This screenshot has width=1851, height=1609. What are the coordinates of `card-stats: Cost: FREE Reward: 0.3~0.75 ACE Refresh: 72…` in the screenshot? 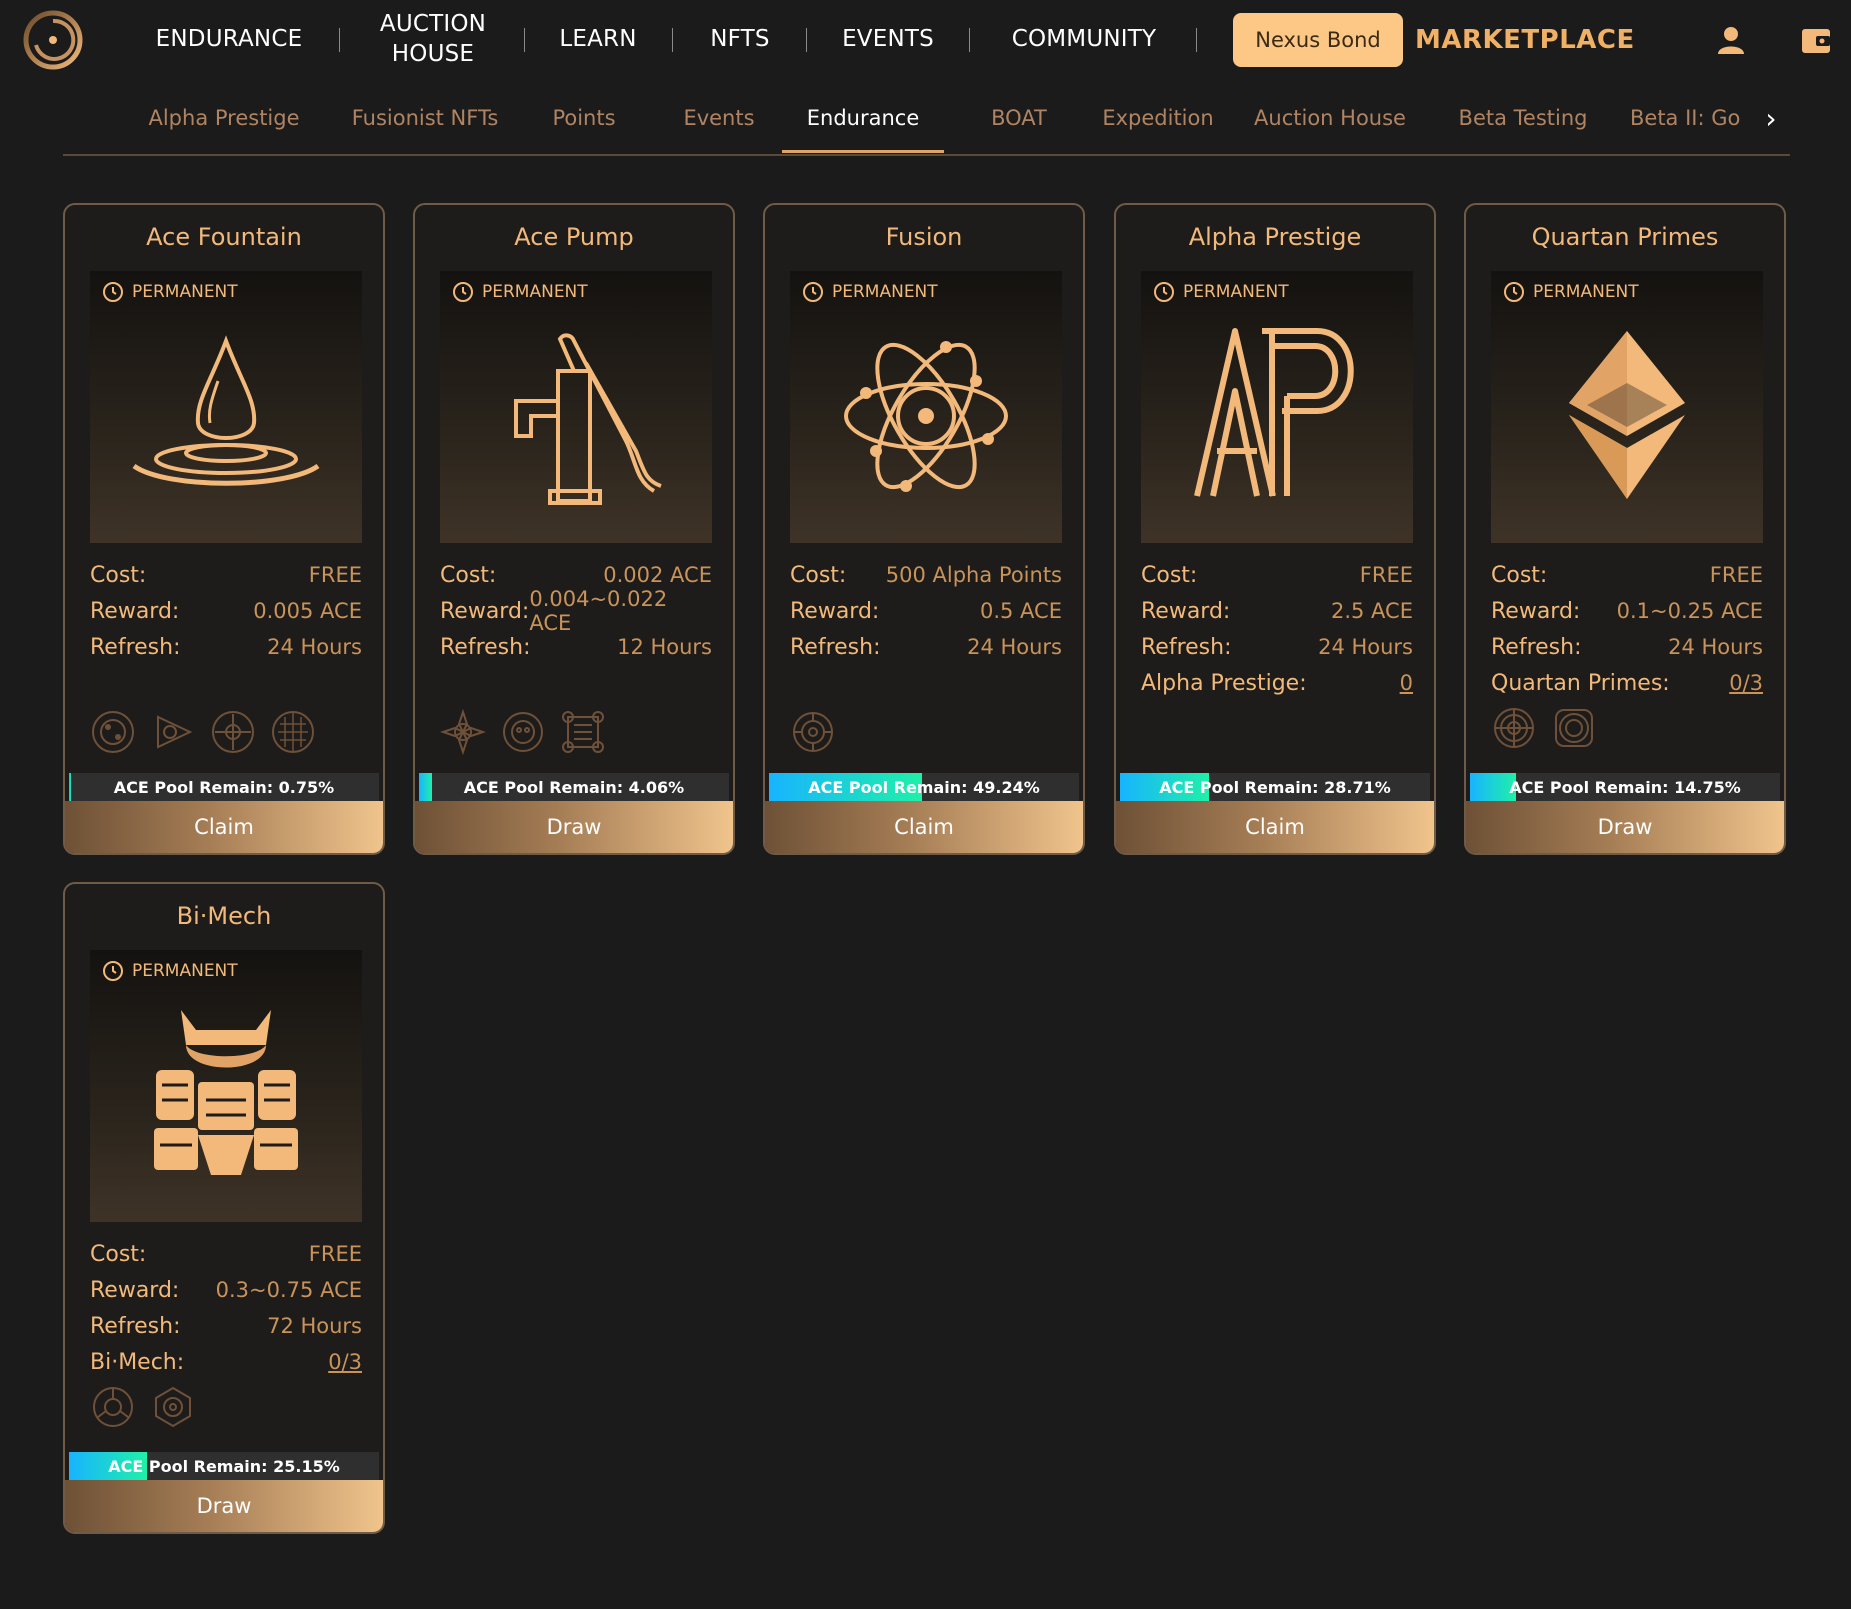 It's located at (226, 1308).